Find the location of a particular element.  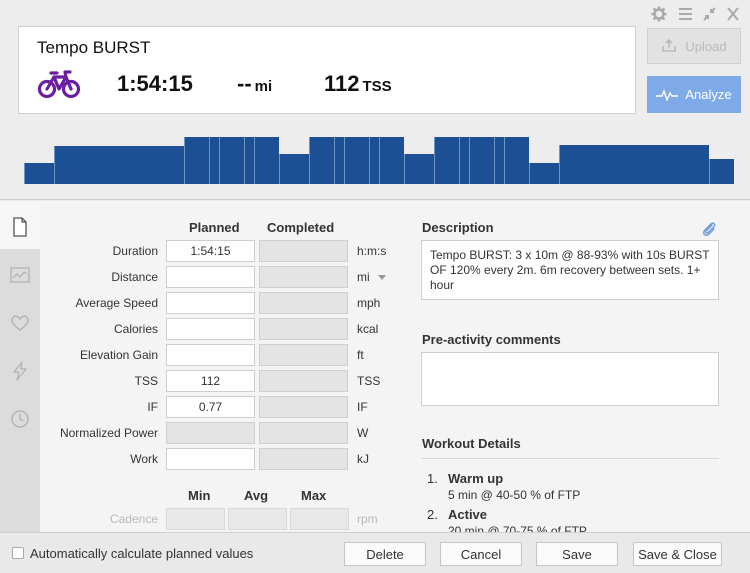

graph-icon is located at coordinates (20, 275).